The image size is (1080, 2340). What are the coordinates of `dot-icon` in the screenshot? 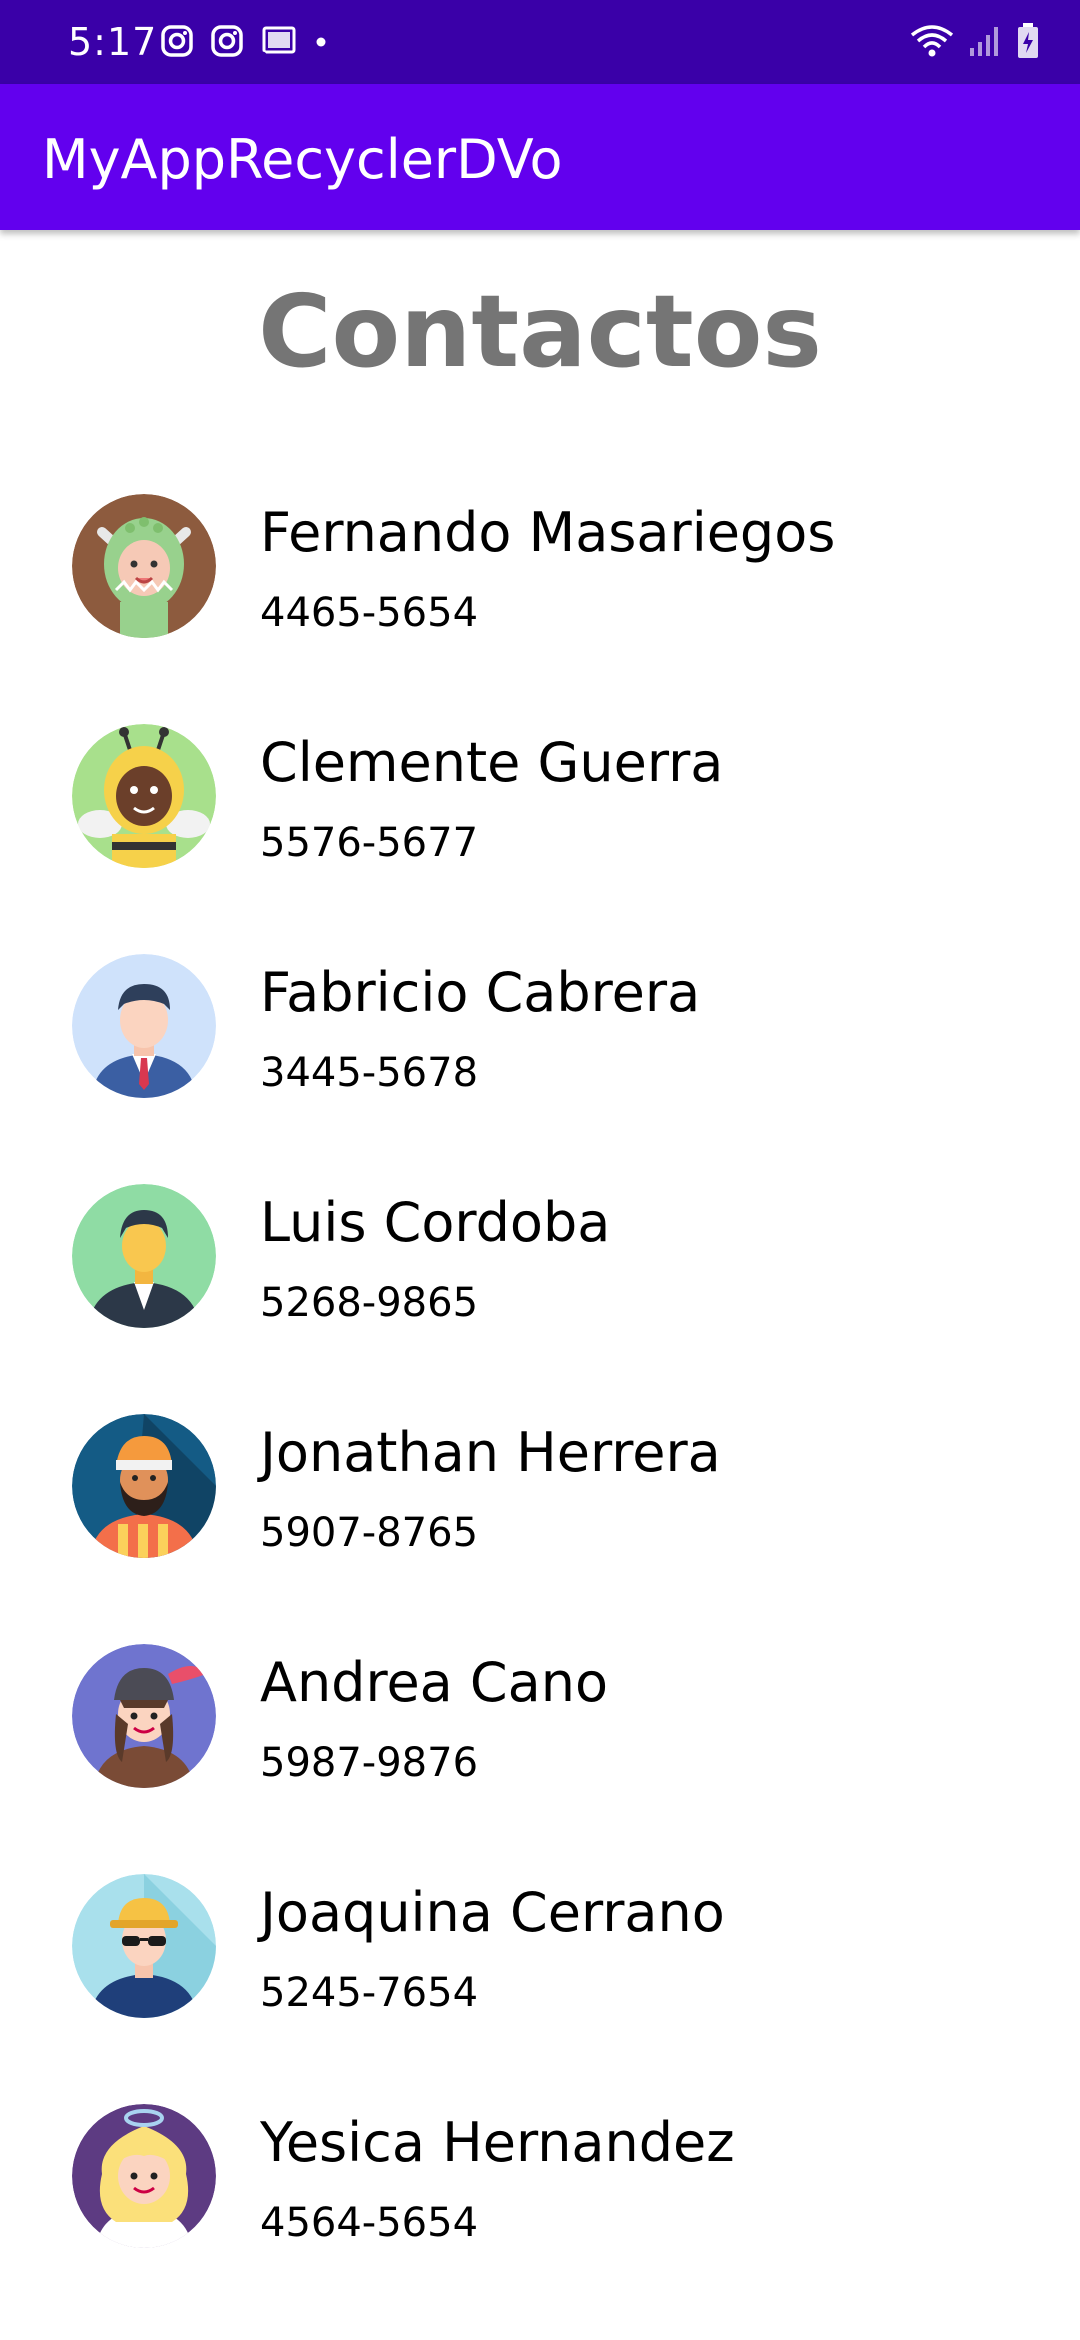 It's located at (321, 43).